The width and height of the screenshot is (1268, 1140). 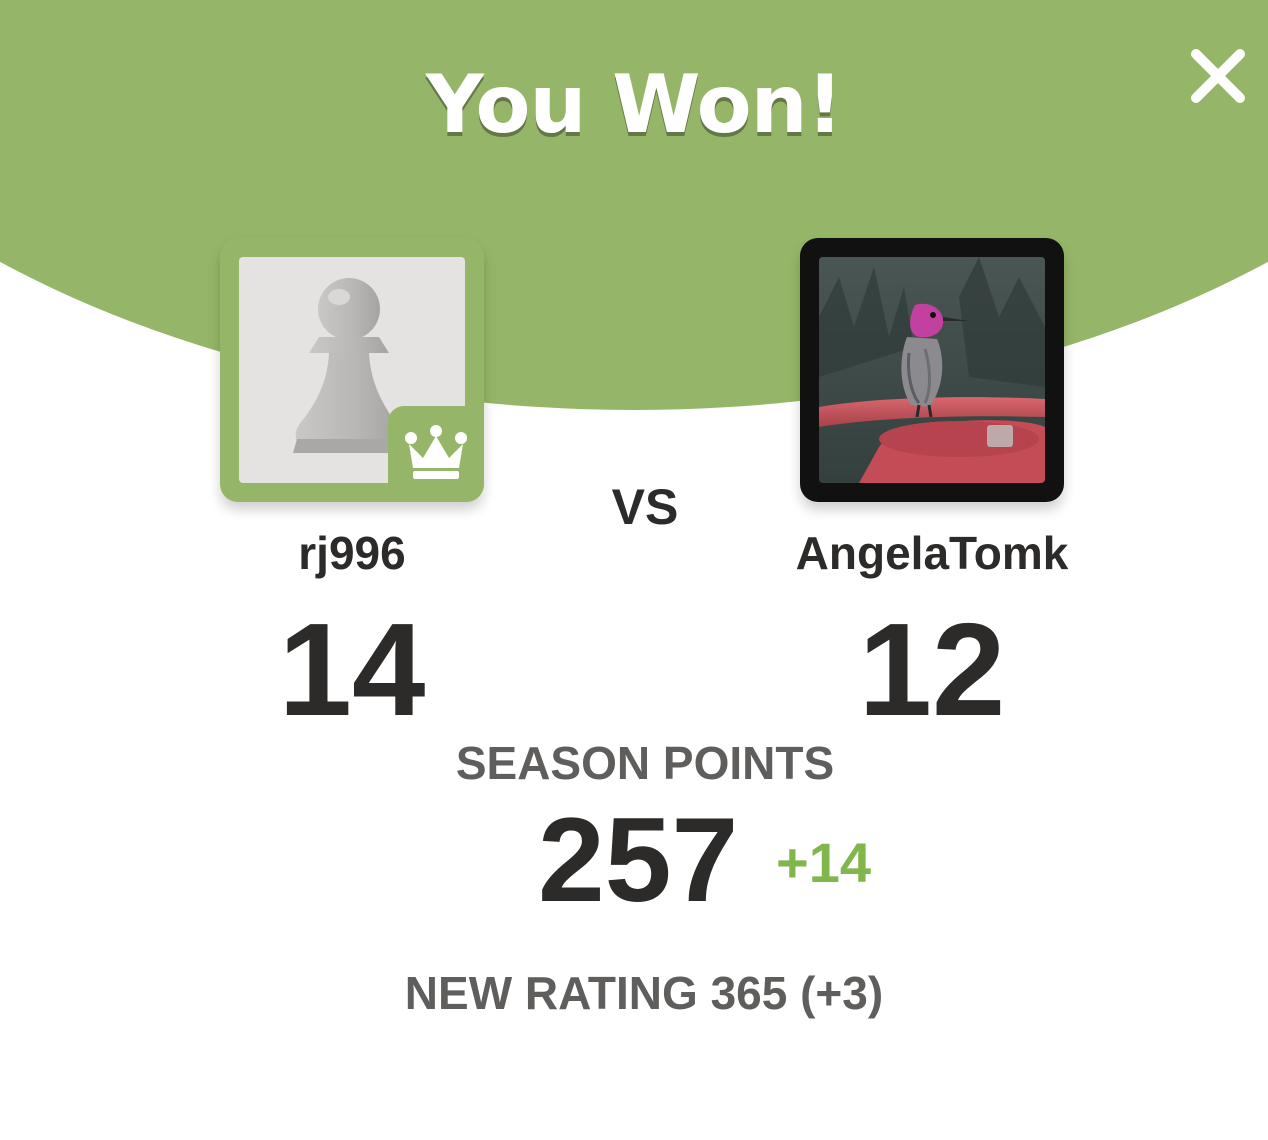 I want to click on vs-label: VS, so click(x=645, y=507).